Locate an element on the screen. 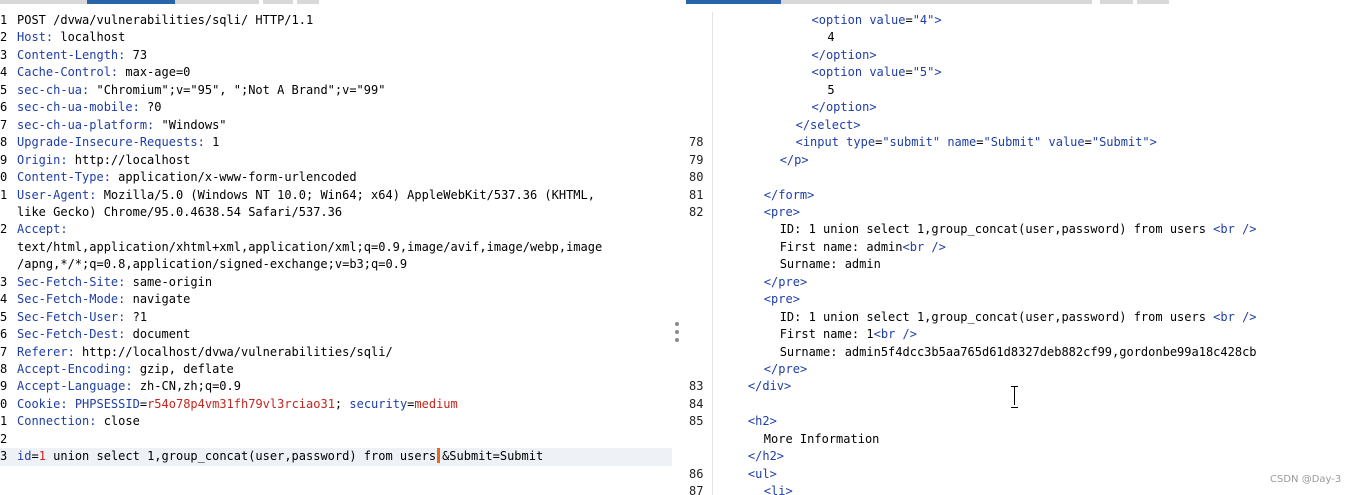  code-line: 6 Sec-Fetch-Dest: document is located at coordinates (336, 334).